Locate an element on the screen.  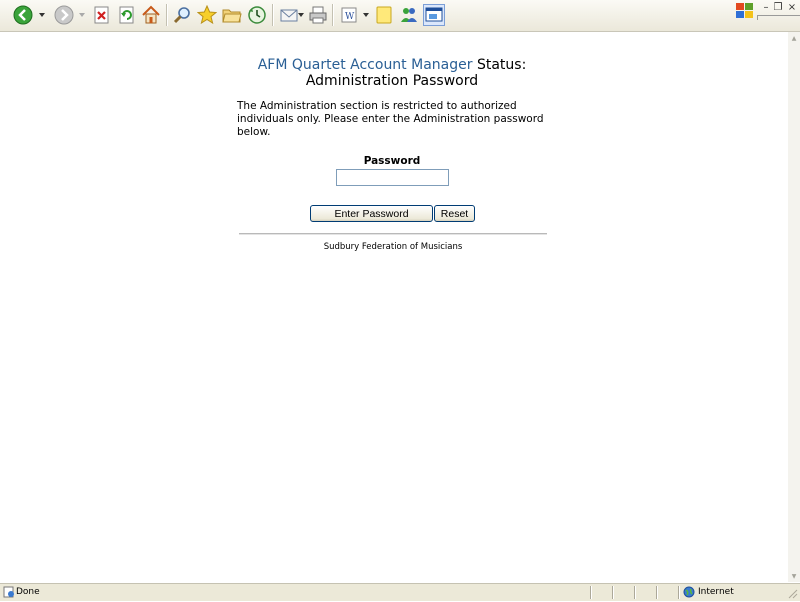
forward-icon is located at coordinates (64, 15).